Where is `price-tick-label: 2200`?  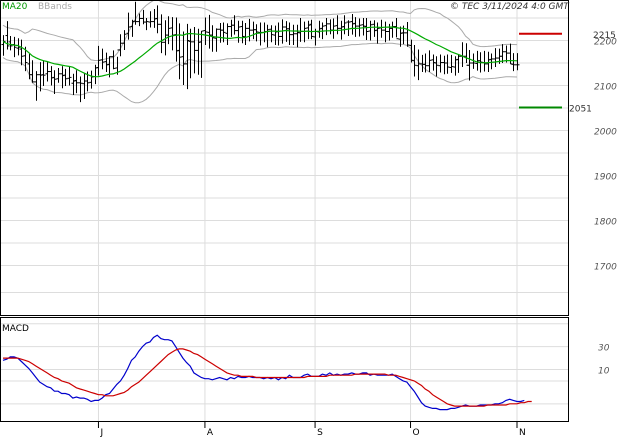 price-tick-label: 2200 is located at coordinates (605, 43).